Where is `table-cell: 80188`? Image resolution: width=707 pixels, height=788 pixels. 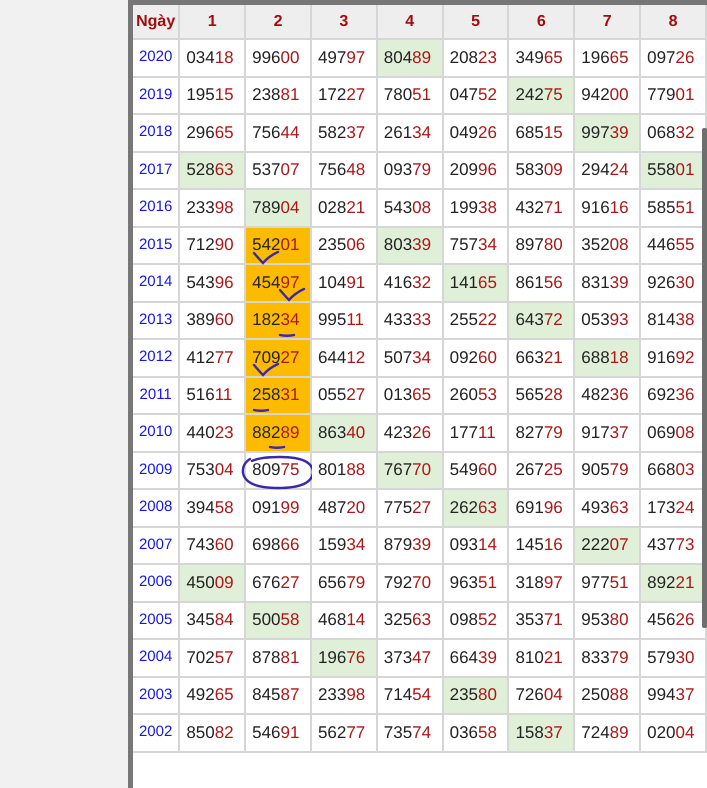
table-cell: 80188 is located at coordinates (343, 470).